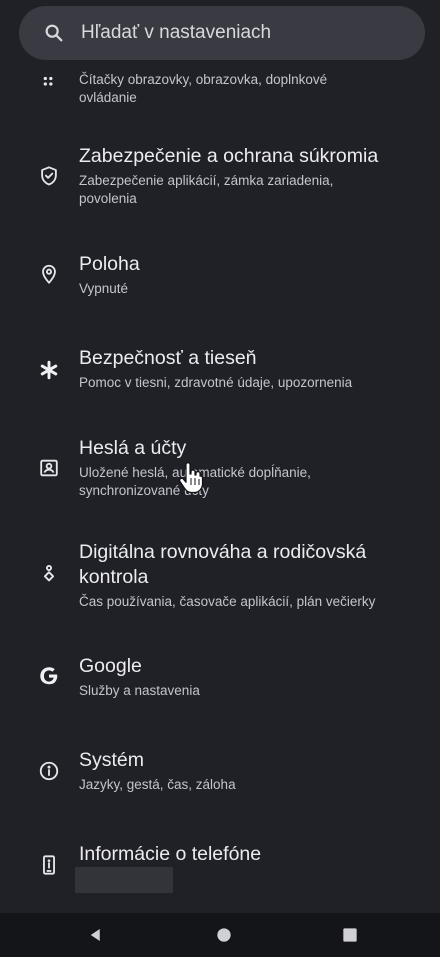 The height and width of the screenshot is (957, 440). I want to click on digital-wellbeing-icon, so click(49, 574).